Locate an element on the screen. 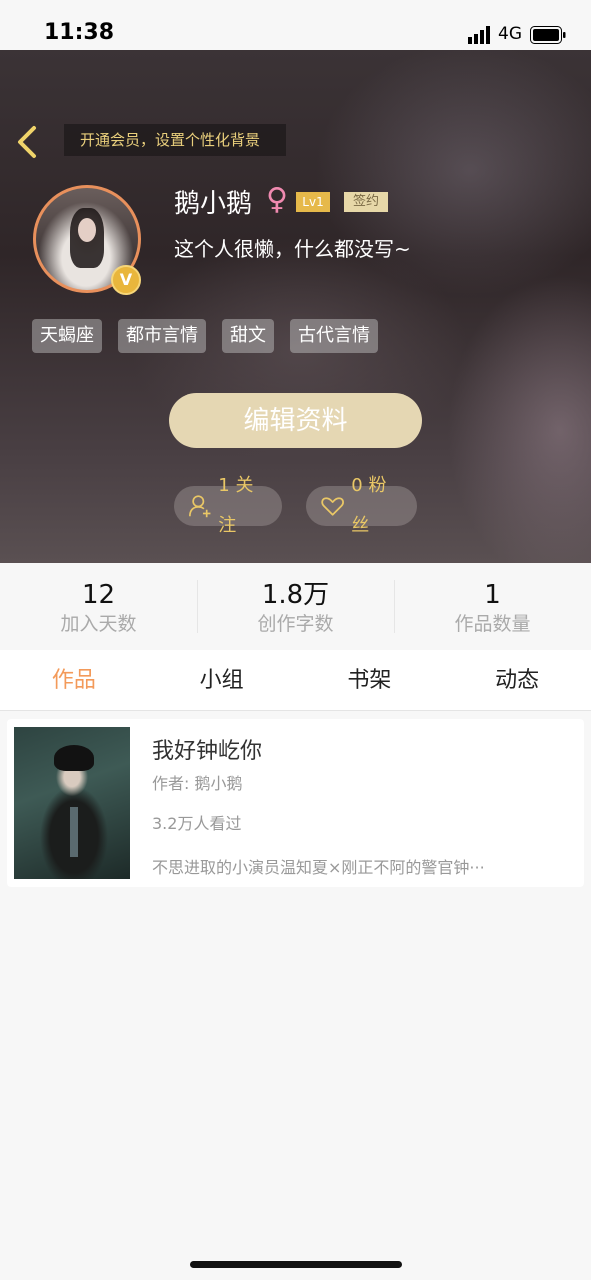 Image resolution: width=591 pixels, height=1280 pixels. stat-value: 1.8万 is located at coordinates (295, 595).